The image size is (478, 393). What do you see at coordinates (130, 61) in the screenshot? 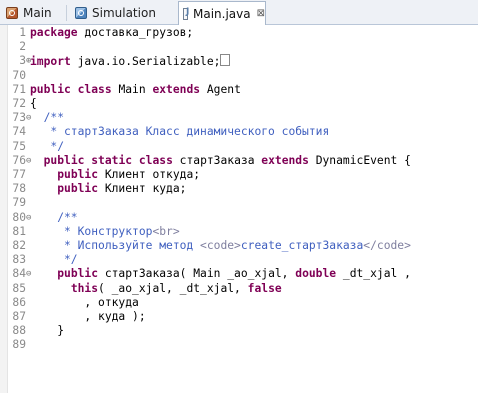
I see `code-text: import java.io.Serializable;` at bounding box center [130, 61].